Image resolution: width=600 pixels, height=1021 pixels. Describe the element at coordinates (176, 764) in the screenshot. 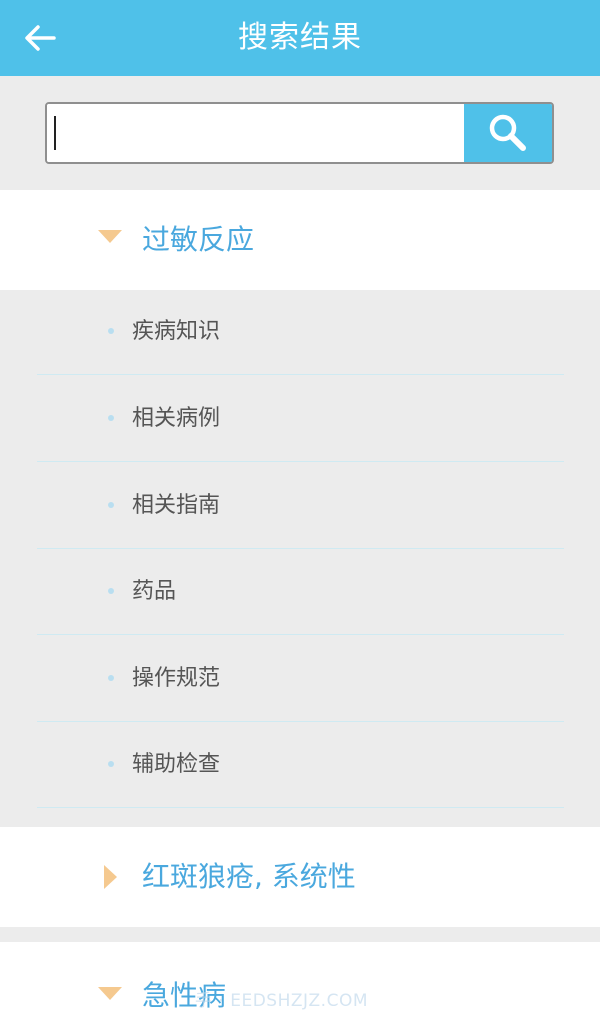

I see `list-item-label: 辅助检查` at that location.